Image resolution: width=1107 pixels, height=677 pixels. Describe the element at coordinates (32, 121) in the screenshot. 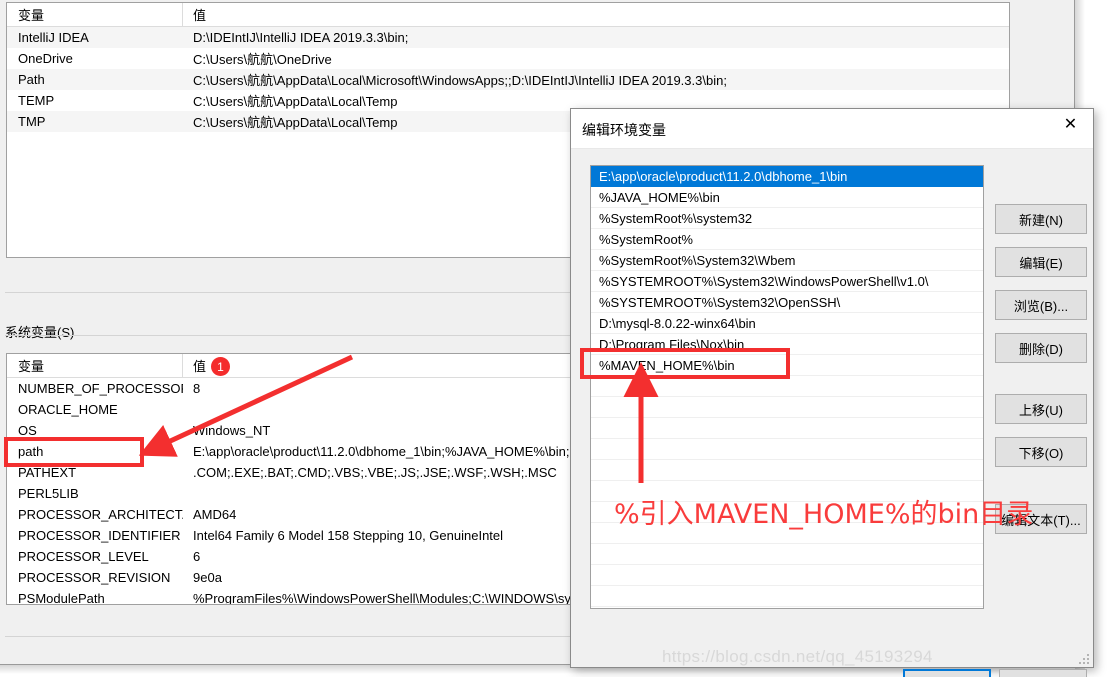

I see `variable-name-cell: TMP` at that location.